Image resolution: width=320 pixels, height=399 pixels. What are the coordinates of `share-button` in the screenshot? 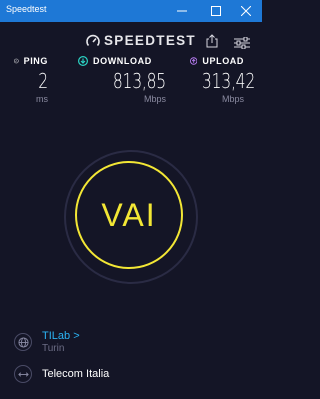 It's located at (212, 42).